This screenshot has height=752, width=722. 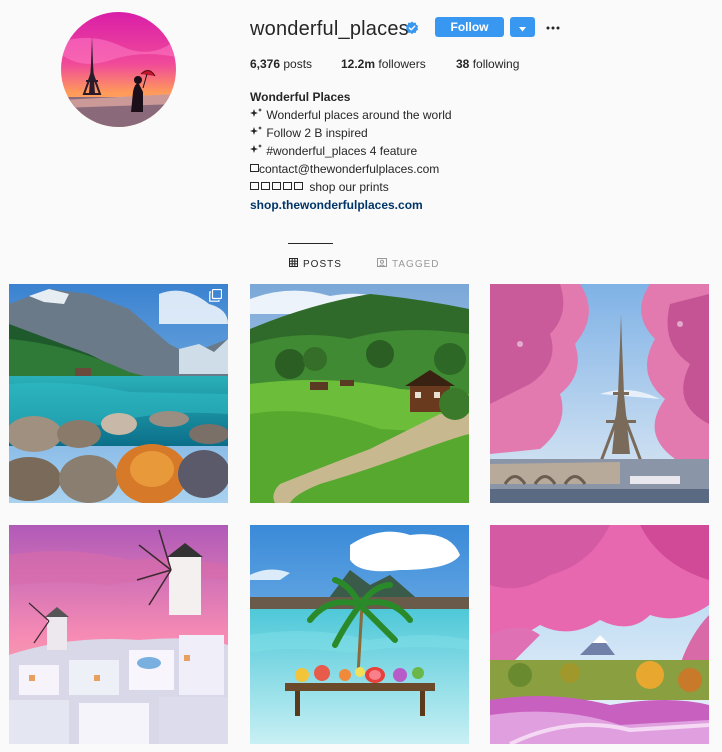 What do you see at coordinates (416, 264) in the screenshot?
I see `tab-tagged-label: TAGGED` at bounding box center [416, 264].